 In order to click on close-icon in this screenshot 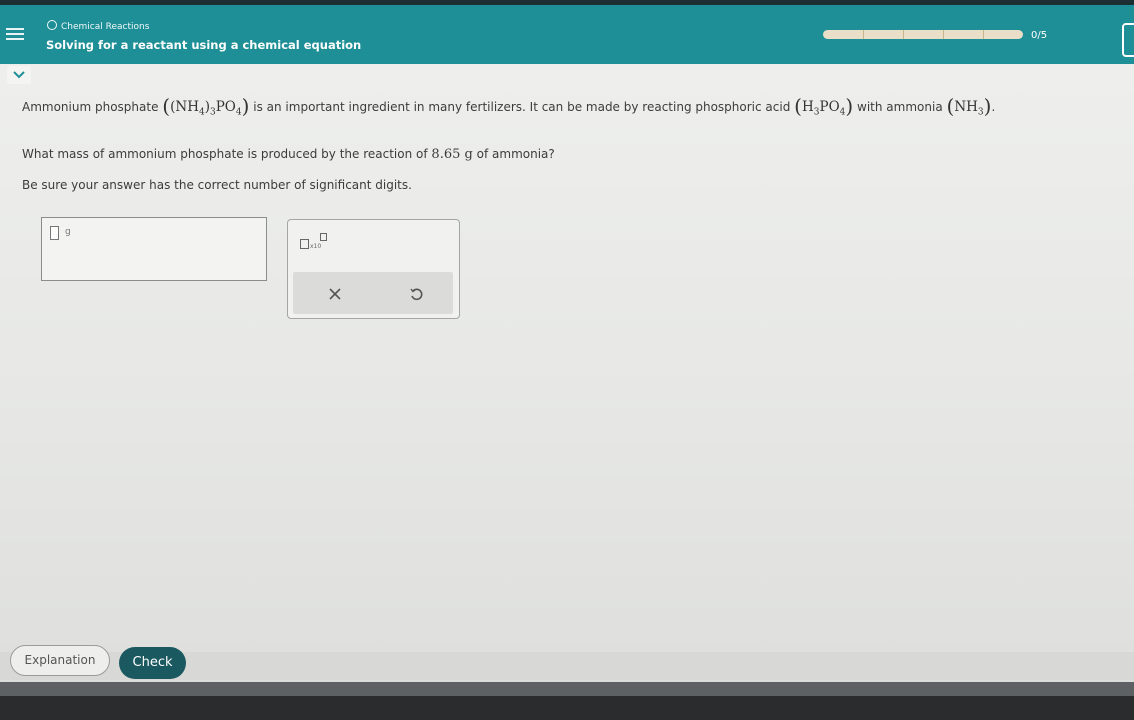, I will do `click(335, 294)`.